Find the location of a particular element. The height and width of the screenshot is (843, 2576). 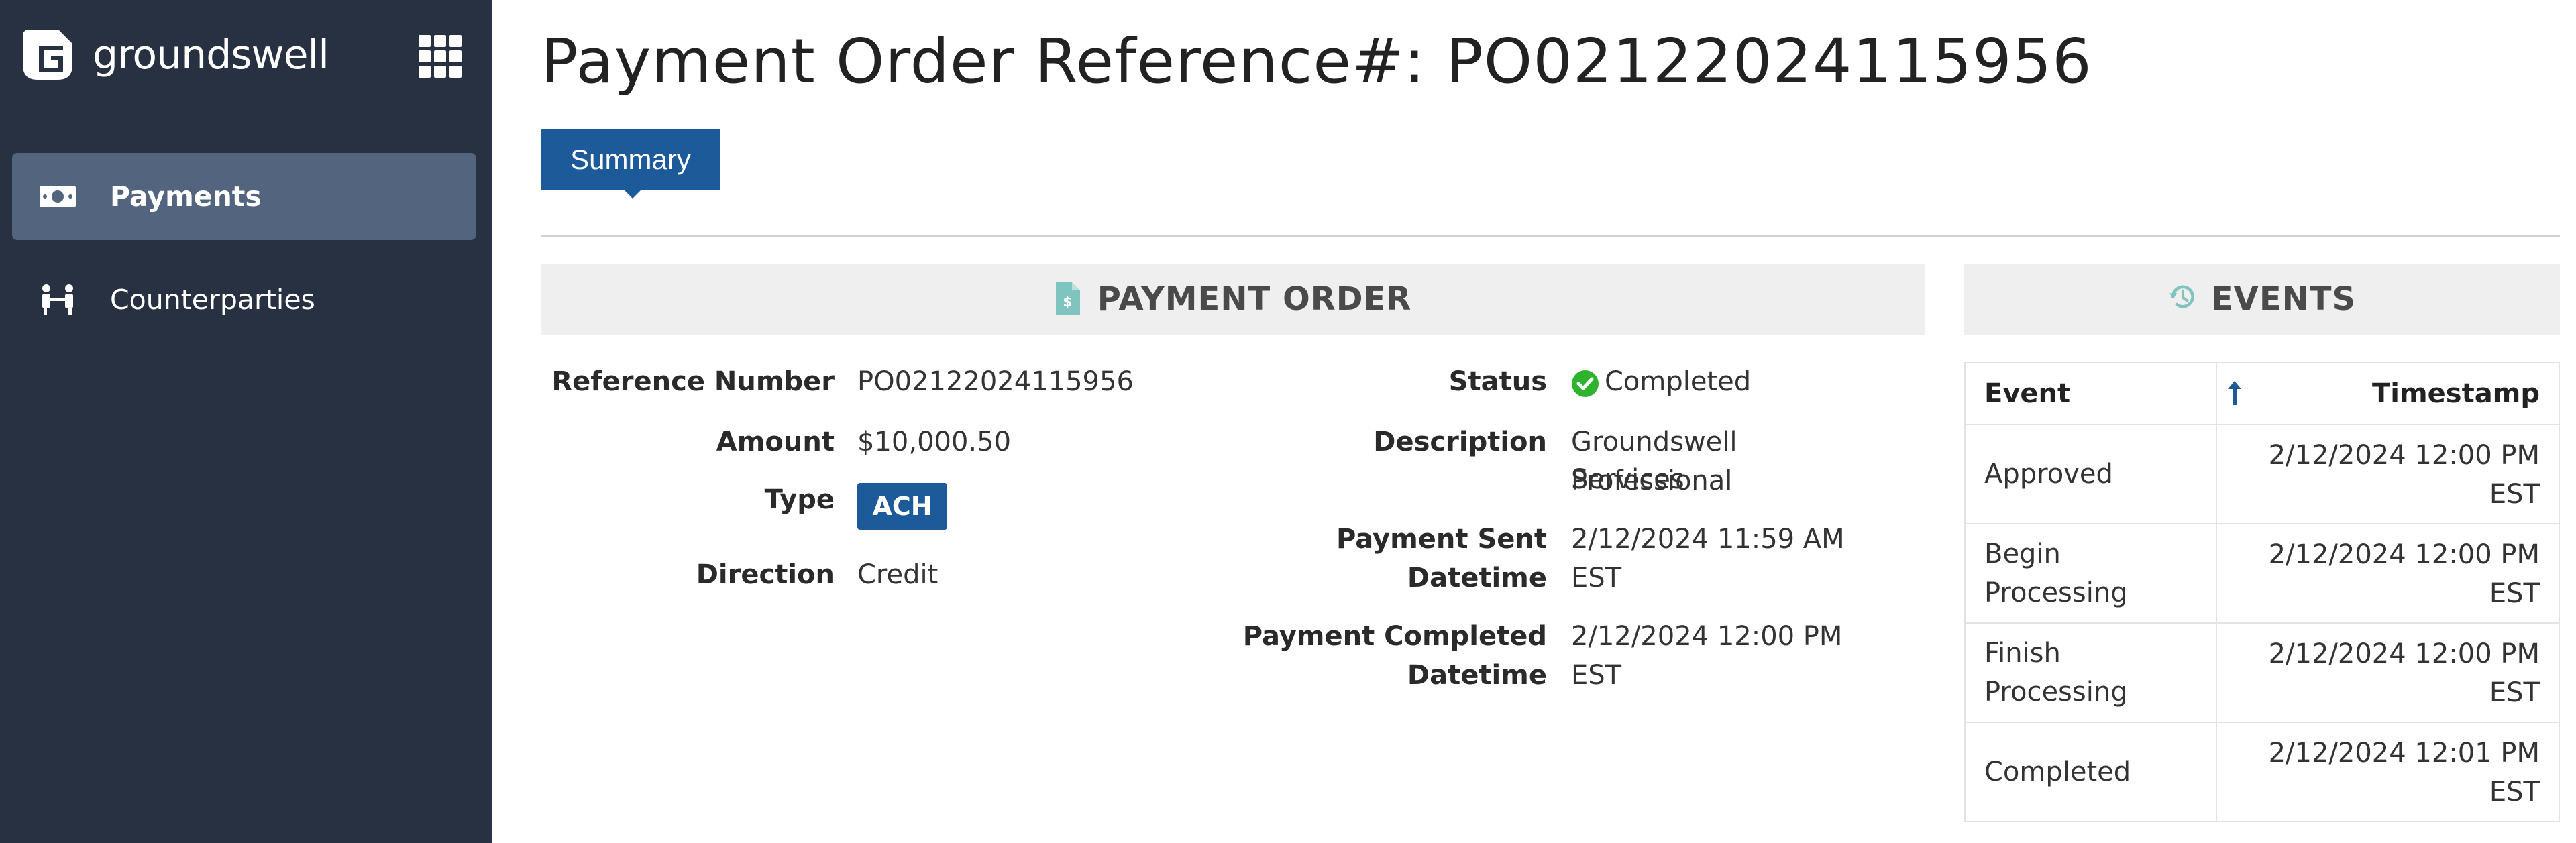

table-row: Completed 2/12/2024 12:01 PM EST is located at coordinates (2262, 772).